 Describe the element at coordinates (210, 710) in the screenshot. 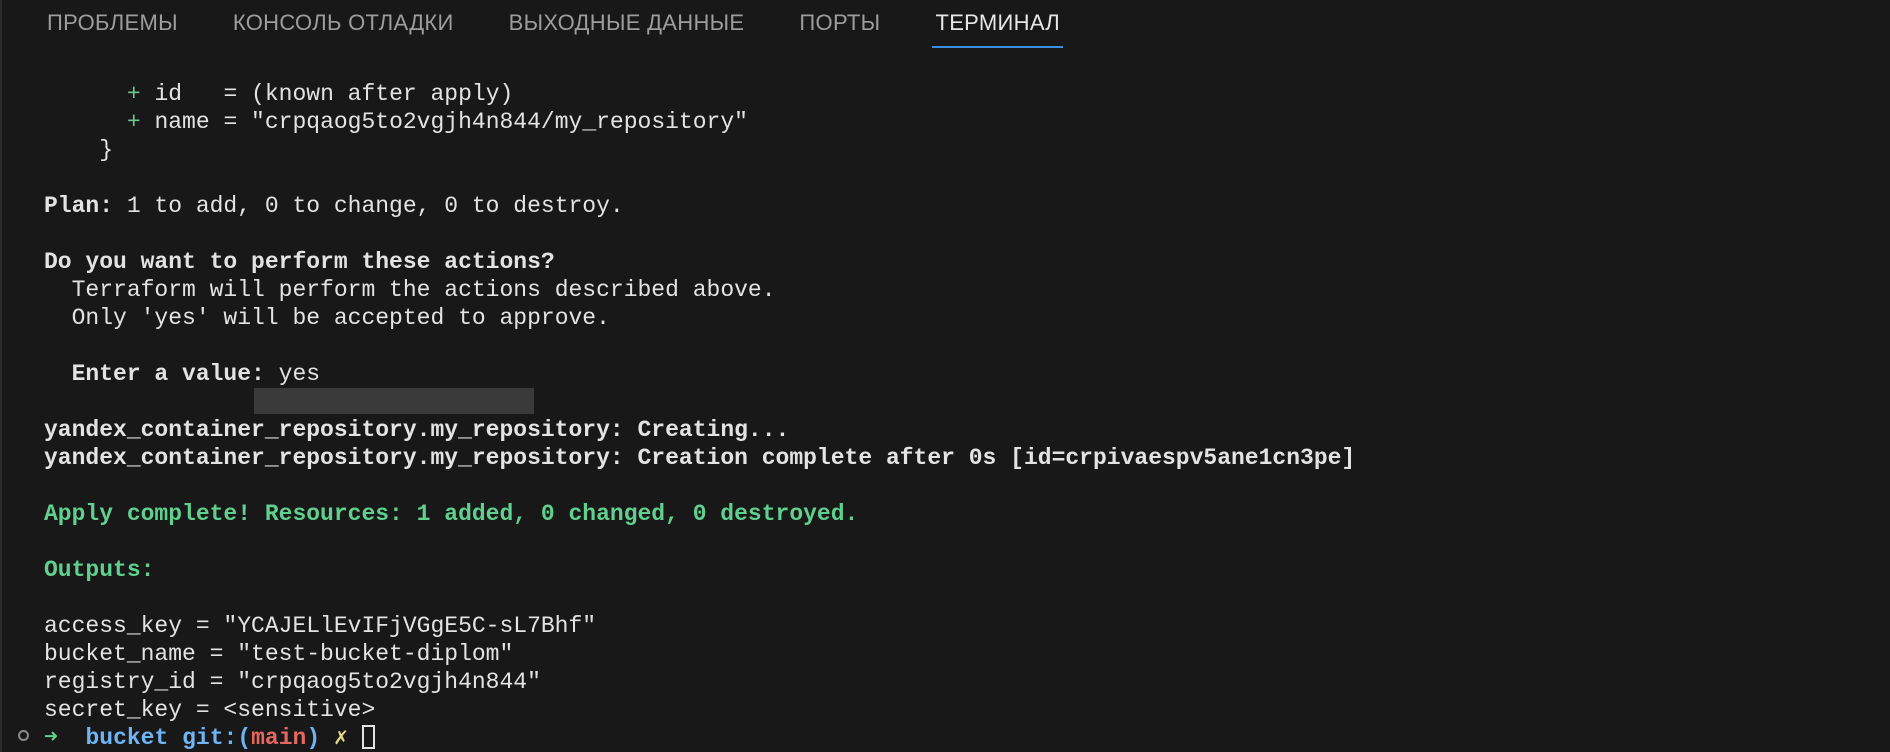

I see `output-secret-key: secret_key = <sensitive>` at that location.